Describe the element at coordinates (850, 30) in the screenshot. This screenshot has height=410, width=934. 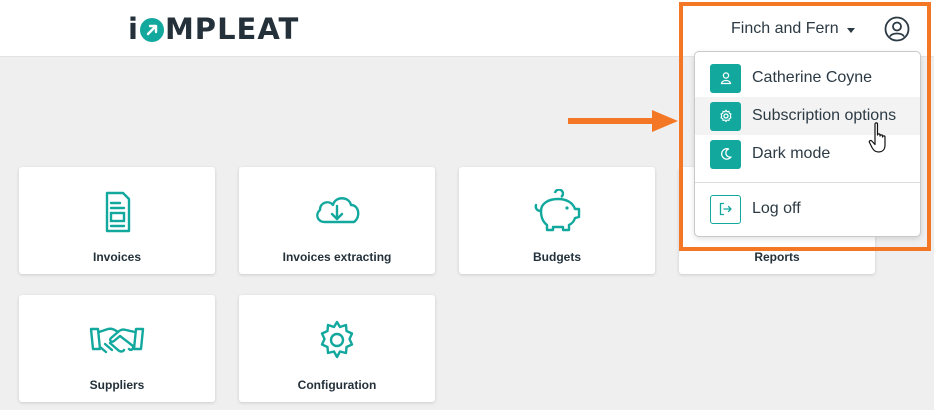
I see `caret-down-icon` at that location.